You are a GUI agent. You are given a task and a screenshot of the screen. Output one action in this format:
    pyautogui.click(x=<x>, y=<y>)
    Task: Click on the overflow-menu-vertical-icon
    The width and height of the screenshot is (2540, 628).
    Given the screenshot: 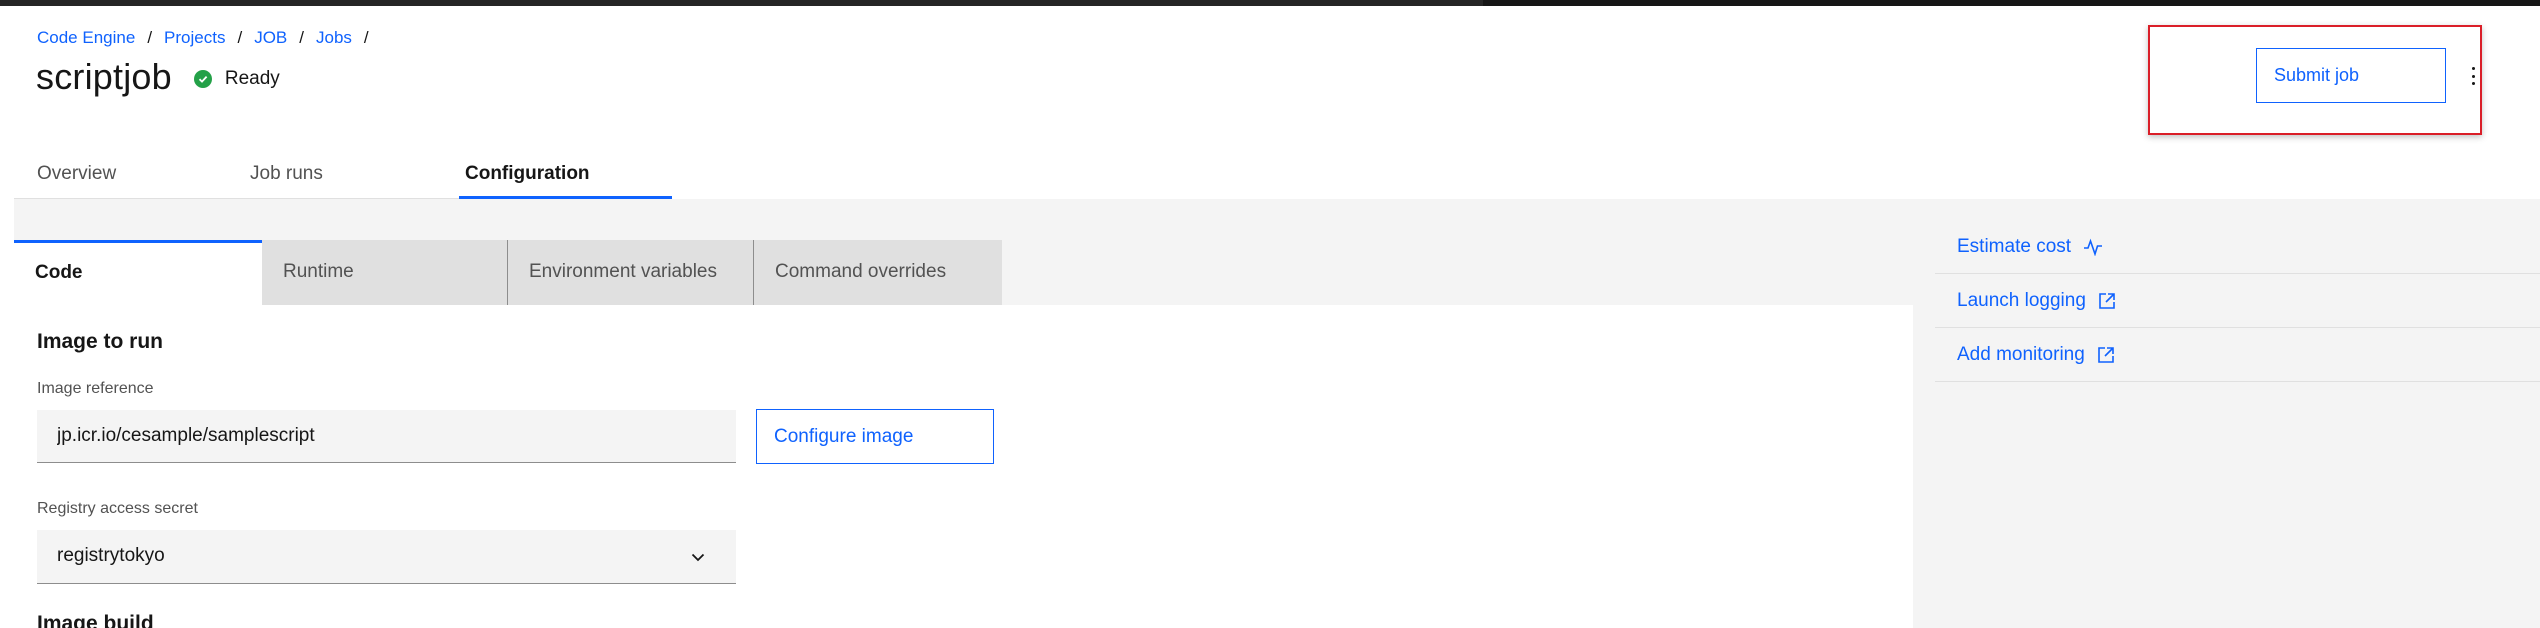 What is the action you would take?
    pyautogui.click(x=2473, y=76)
    